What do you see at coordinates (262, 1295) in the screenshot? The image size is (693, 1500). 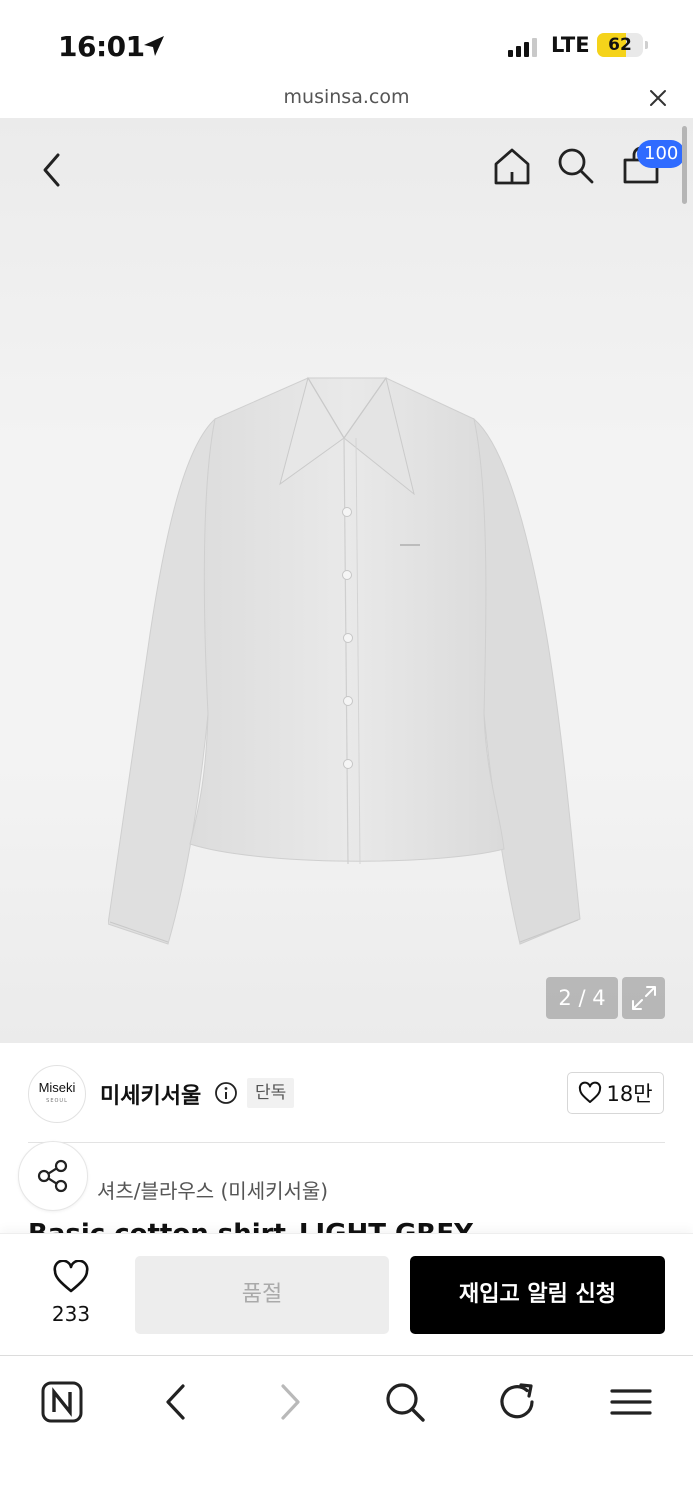 I see `sold-out-button: 품절` at bounding box center [262, 1295].